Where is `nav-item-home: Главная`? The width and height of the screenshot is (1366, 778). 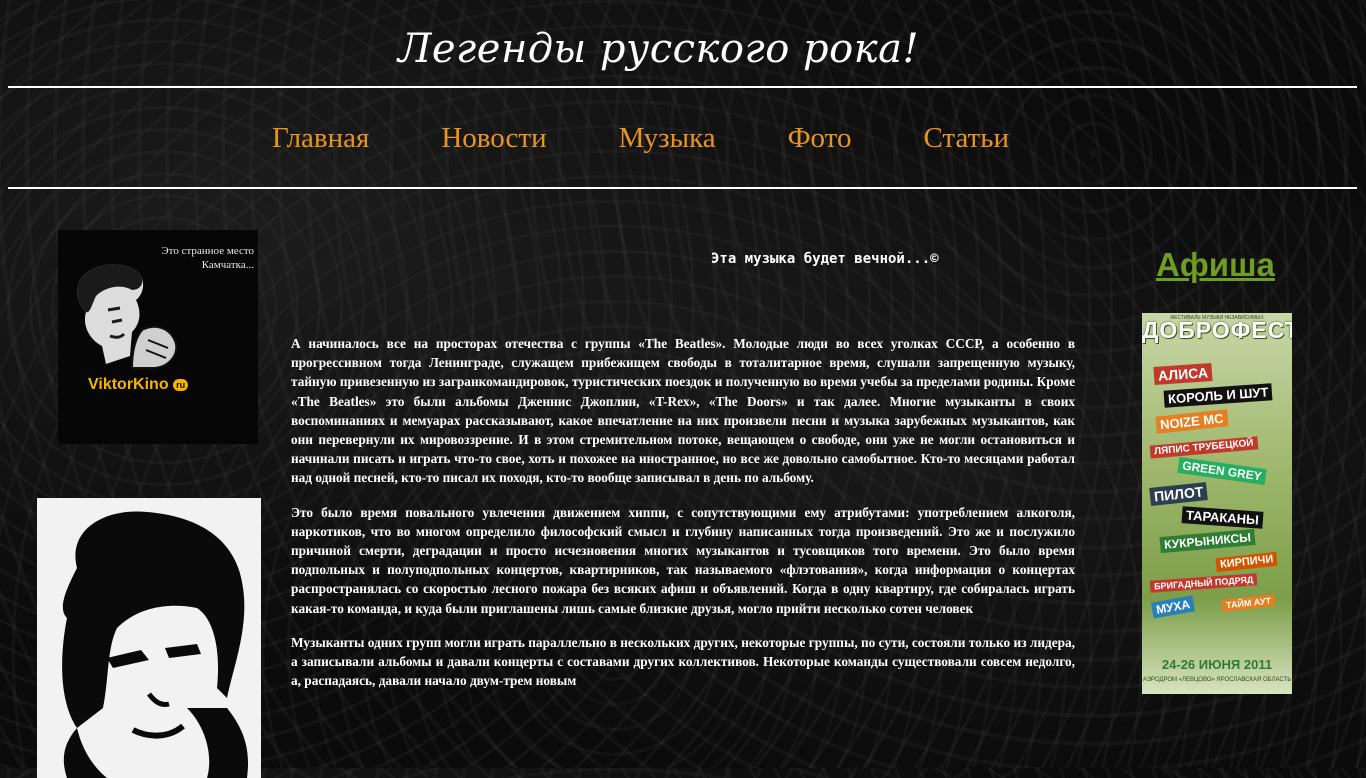
nav-item-home: Главная is located at coordinates (320, 140).